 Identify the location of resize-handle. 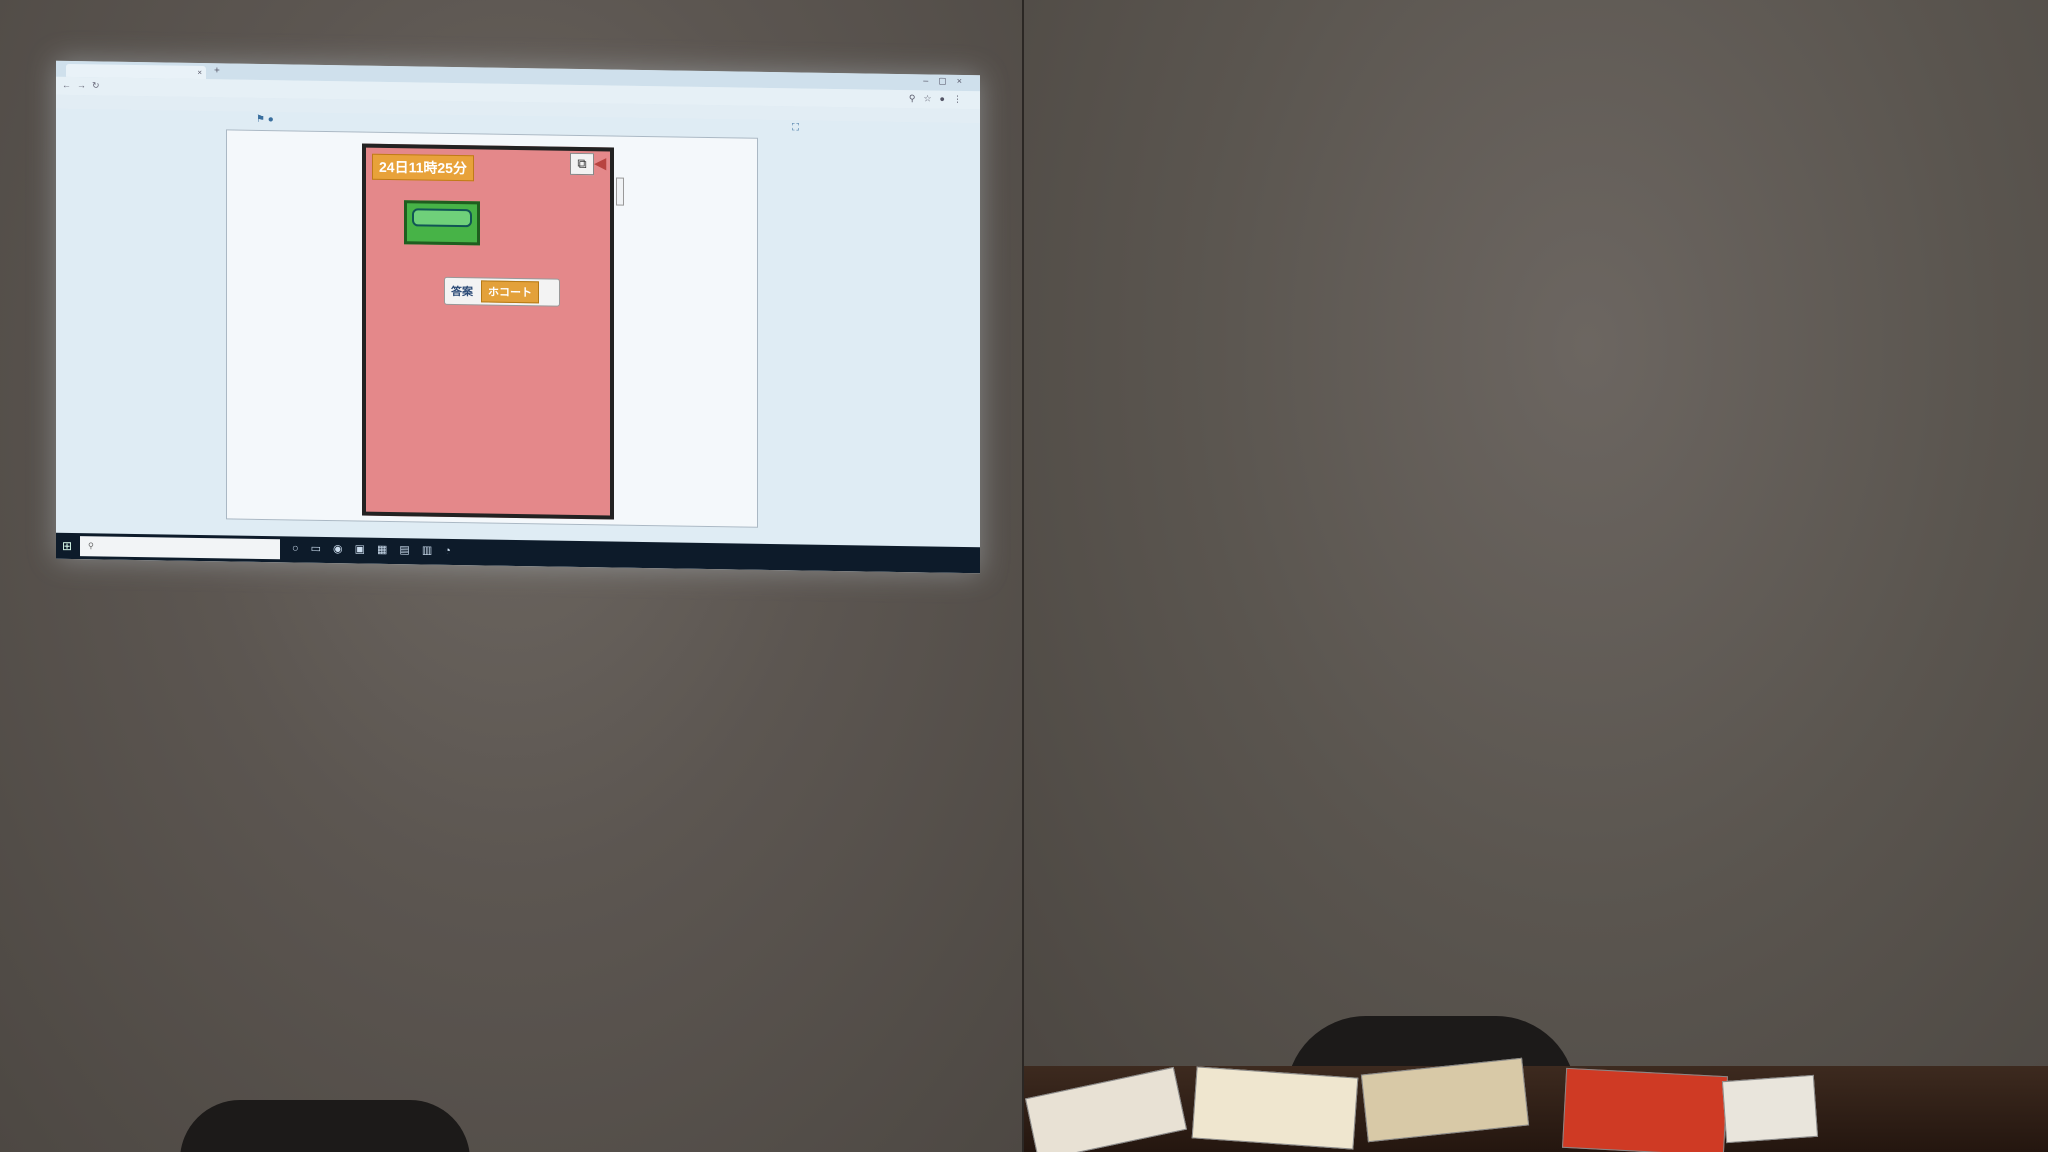
(620, 191).